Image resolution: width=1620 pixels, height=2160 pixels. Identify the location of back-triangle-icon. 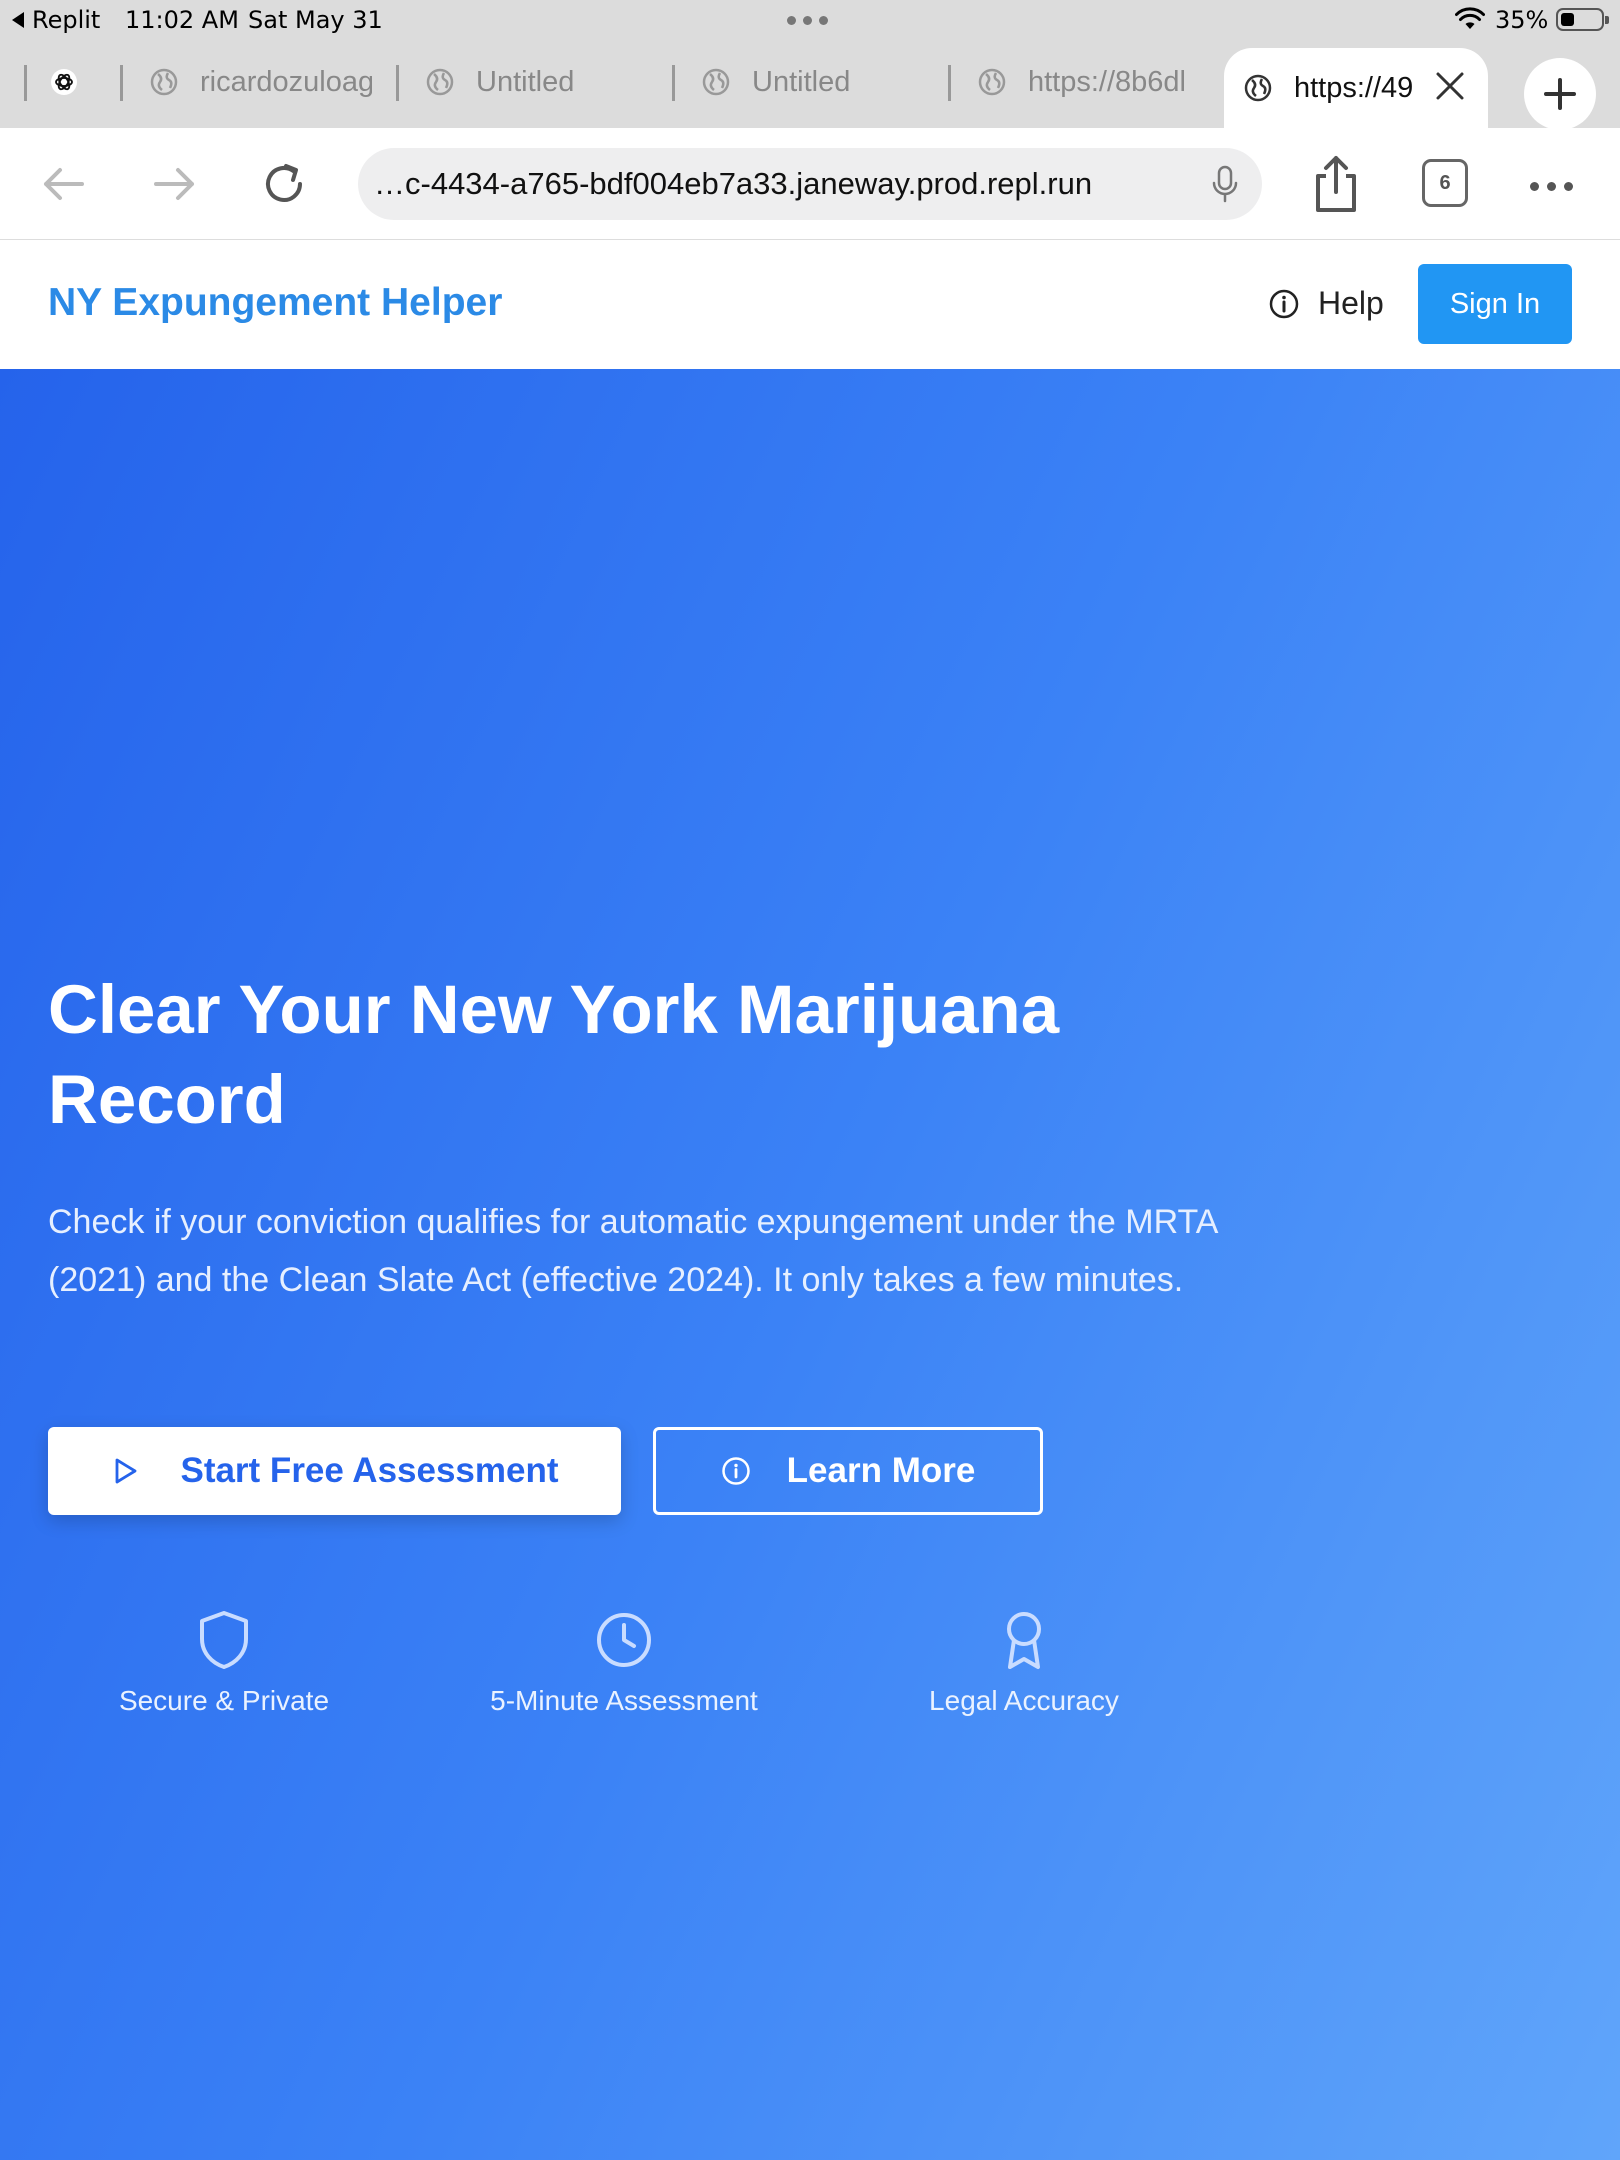
(18, 20).